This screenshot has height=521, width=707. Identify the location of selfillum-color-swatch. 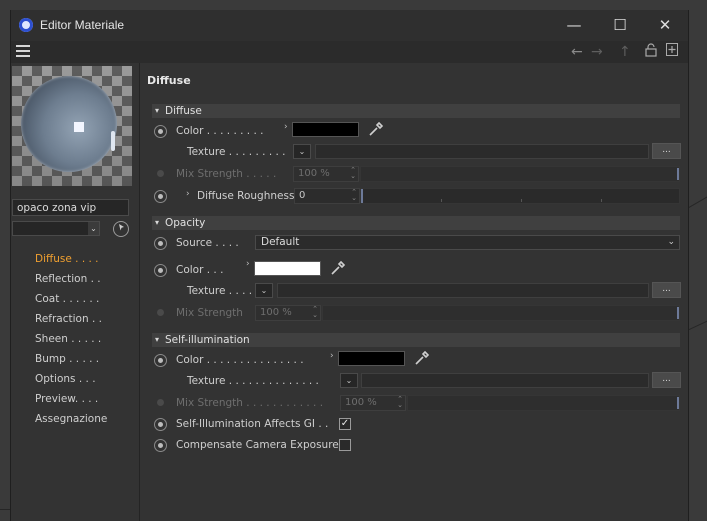
(371, 358).